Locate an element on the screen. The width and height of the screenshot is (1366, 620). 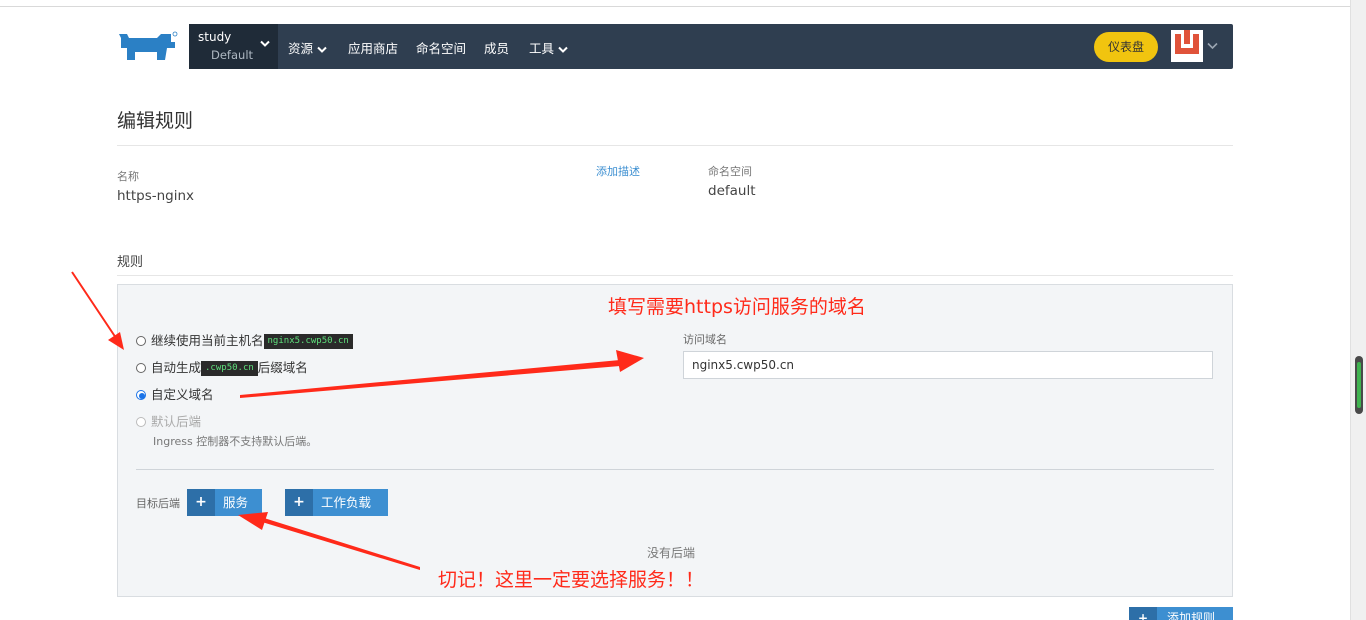
rancher-logo-icon is located at coordinates (148, 47).